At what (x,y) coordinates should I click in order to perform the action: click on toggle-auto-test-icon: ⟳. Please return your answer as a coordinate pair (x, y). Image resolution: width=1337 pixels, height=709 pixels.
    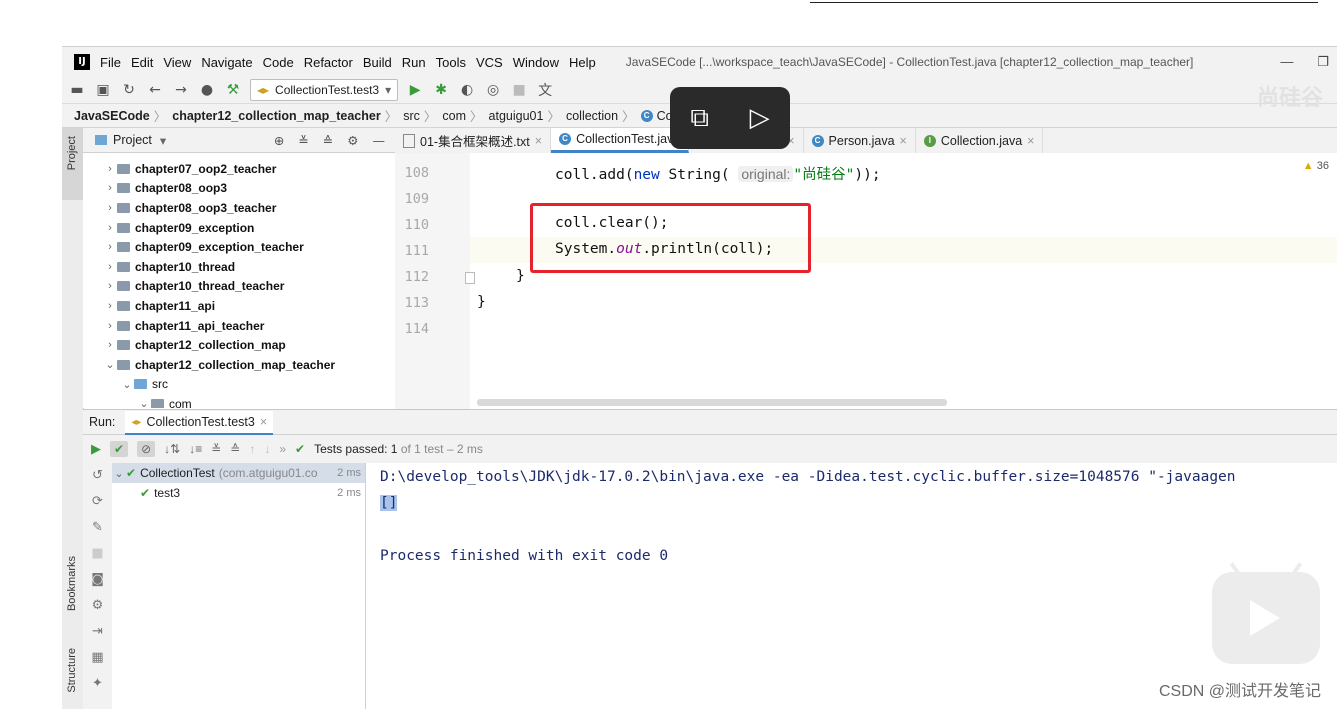
    Looking at the image, I should click on (97, 502).